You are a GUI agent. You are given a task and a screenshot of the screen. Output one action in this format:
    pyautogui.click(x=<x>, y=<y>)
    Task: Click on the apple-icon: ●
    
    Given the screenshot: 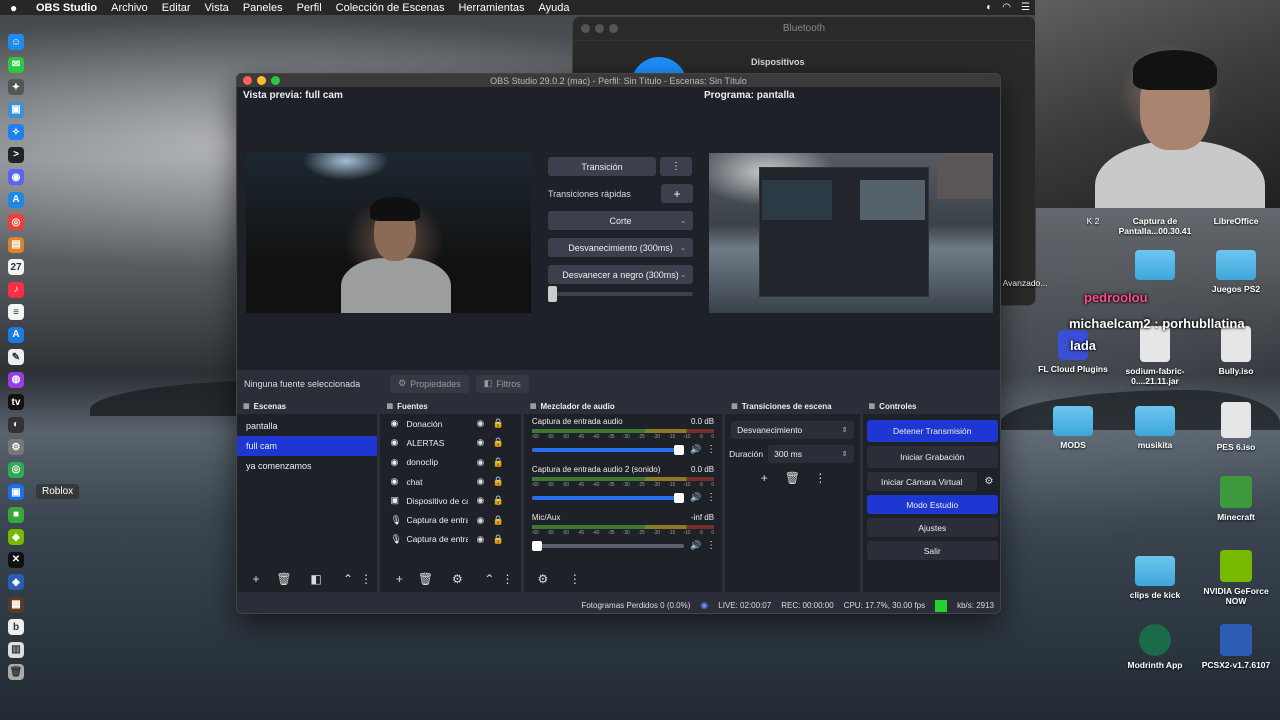 What is the action you would take?
    pyautogui.click(x=17, y=8)
    